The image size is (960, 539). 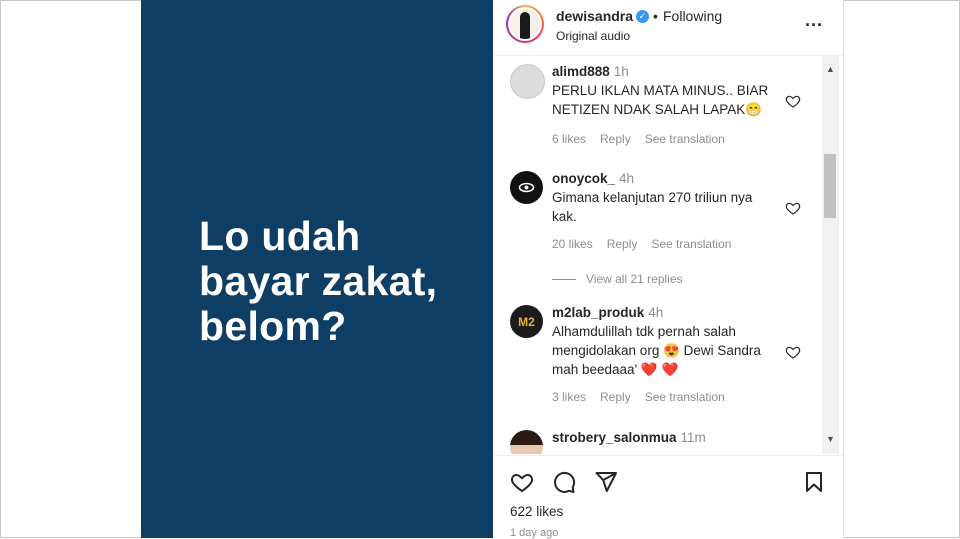 I want to click on brand-logo-icon: M2, so click(x=526, y=322).